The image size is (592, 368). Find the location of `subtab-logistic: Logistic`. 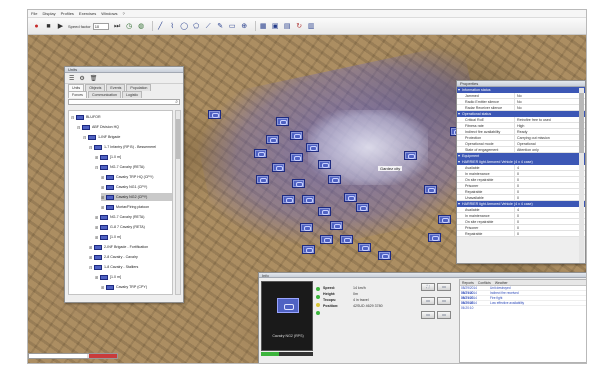

subtab-logistic: Logistic is located at coordinates (132, 94).